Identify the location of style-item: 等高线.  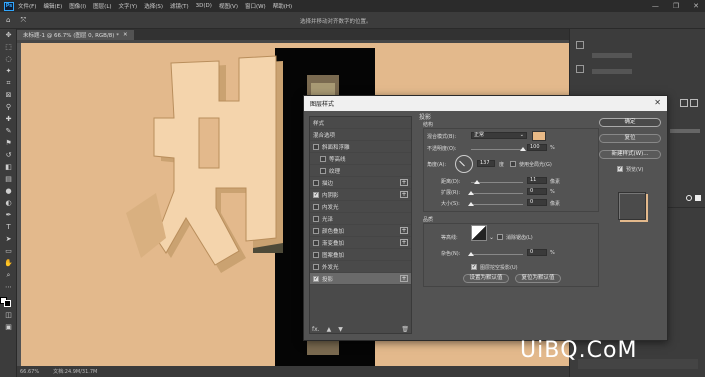
(360, 159).